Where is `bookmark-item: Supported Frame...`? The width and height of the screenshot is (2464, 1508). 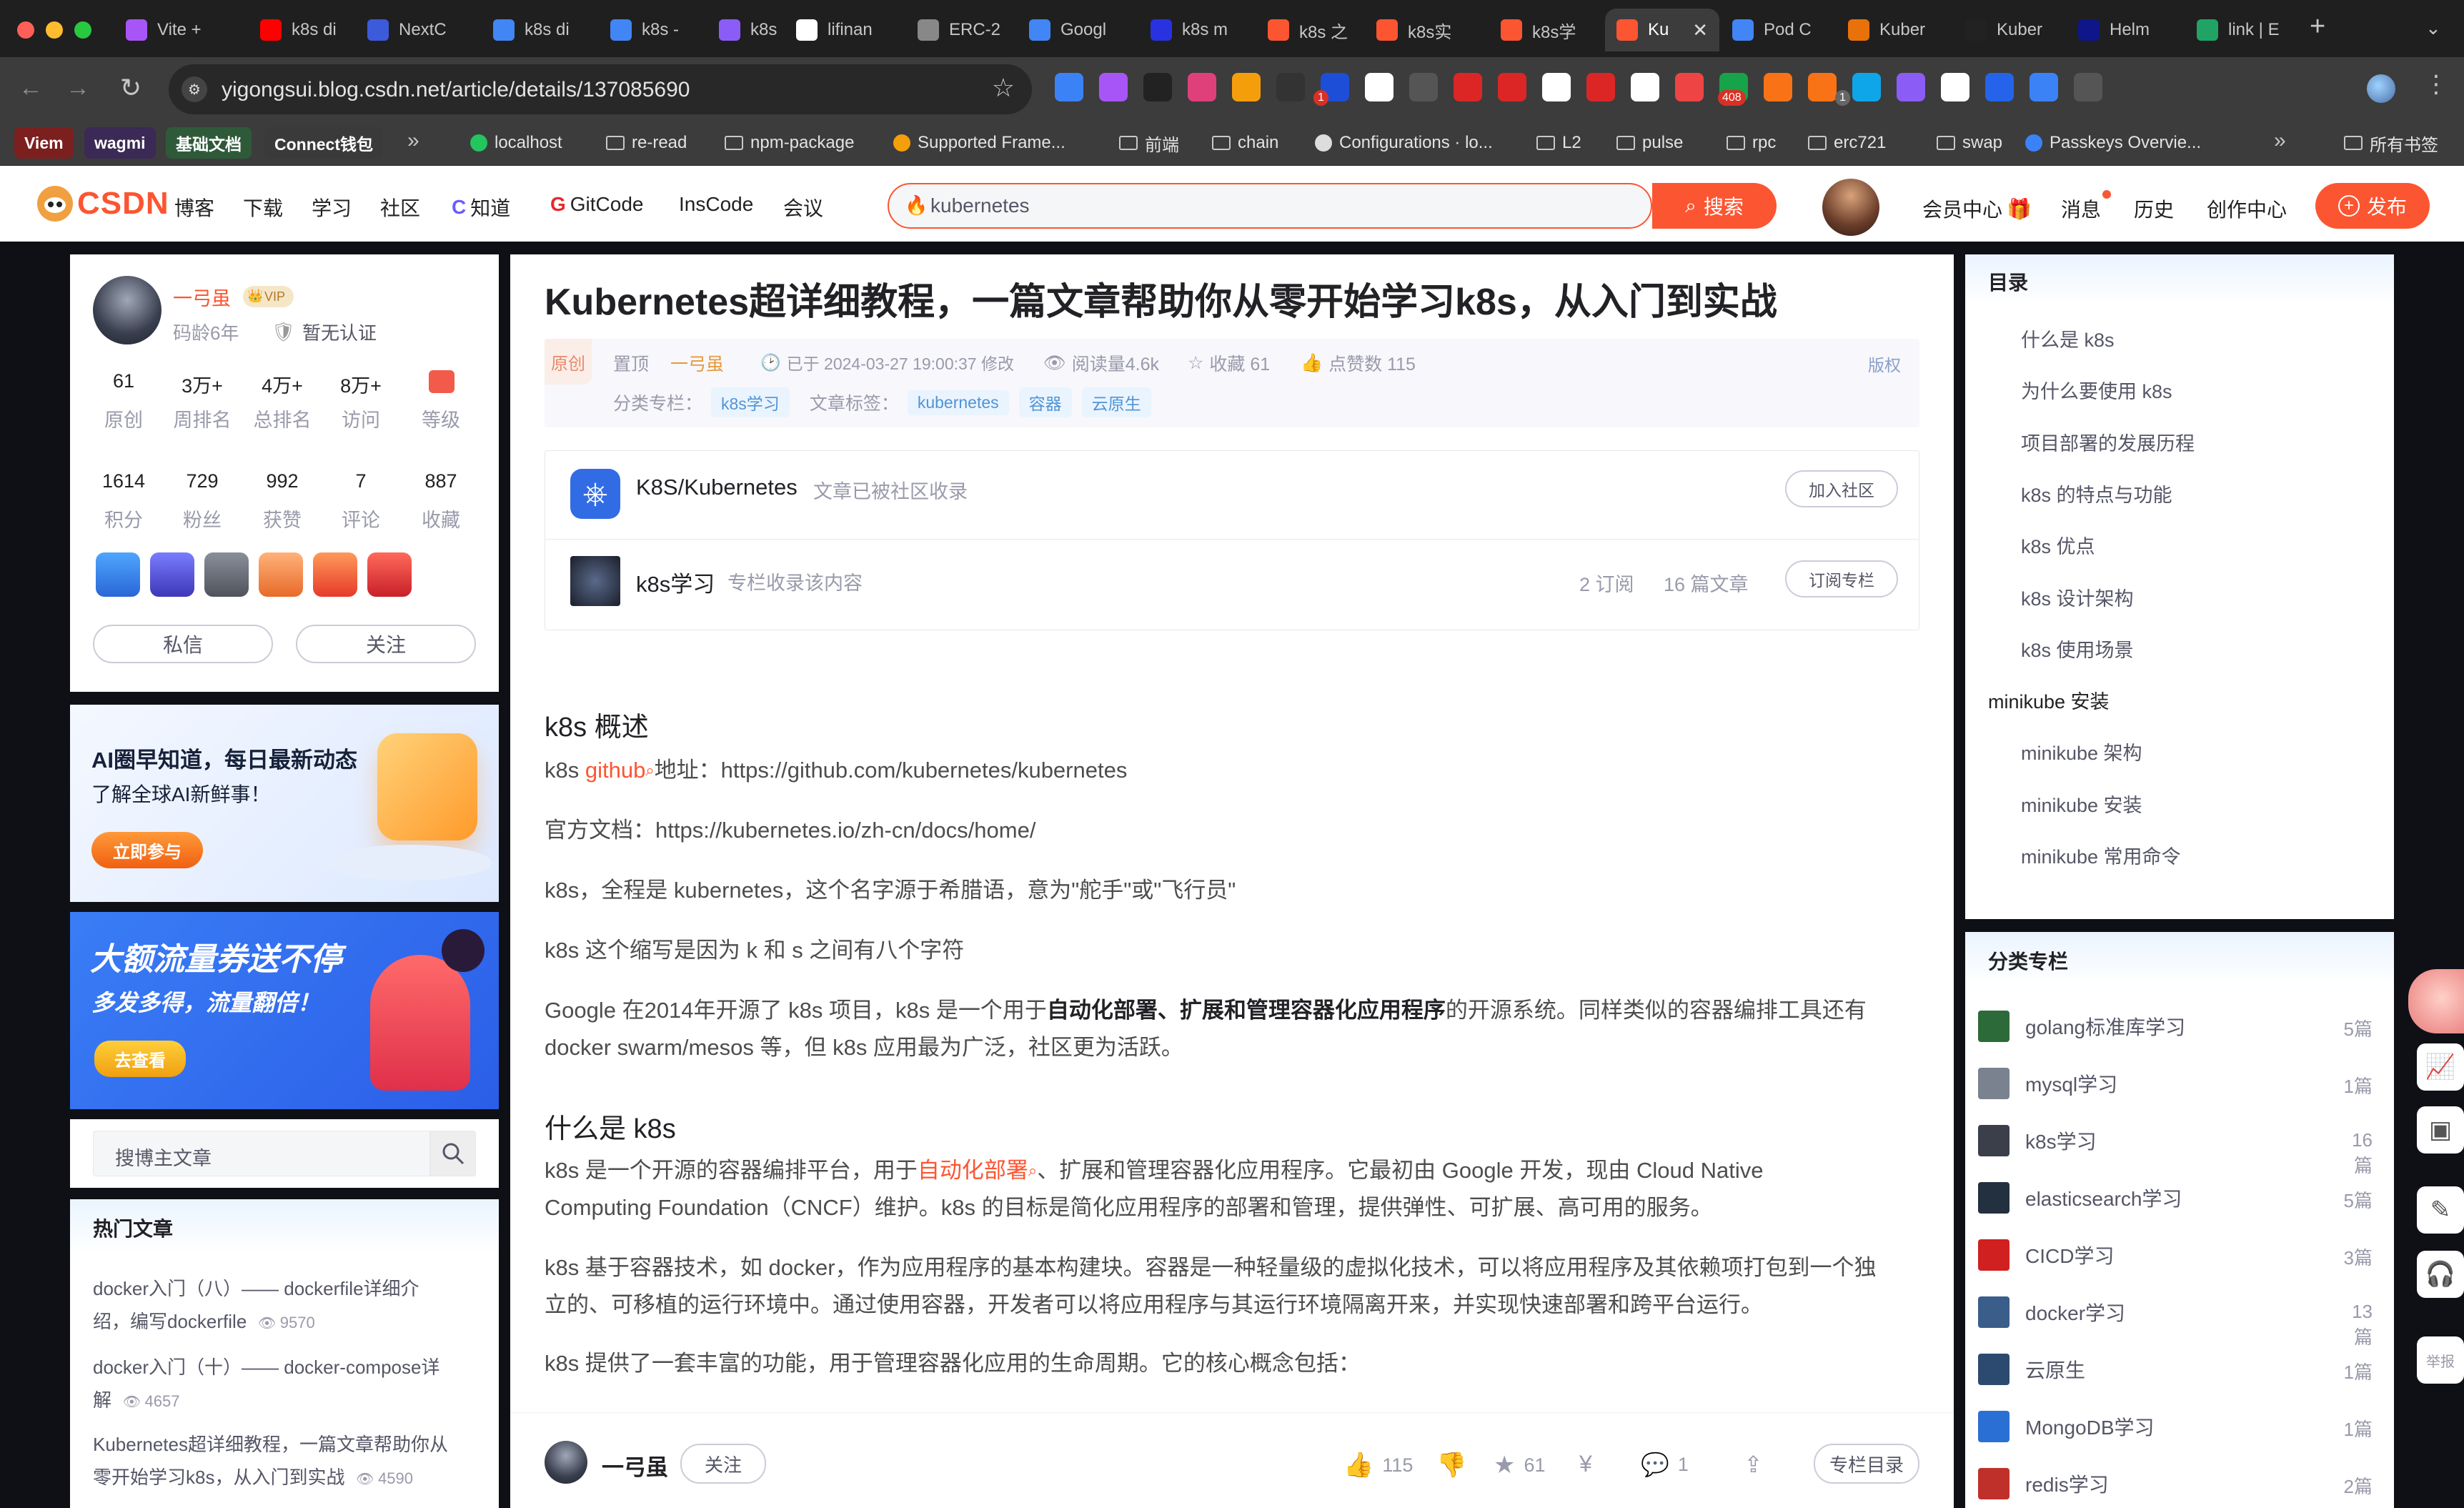 bookmark-item: Supported Frame... is located at coordinates (979, 143).